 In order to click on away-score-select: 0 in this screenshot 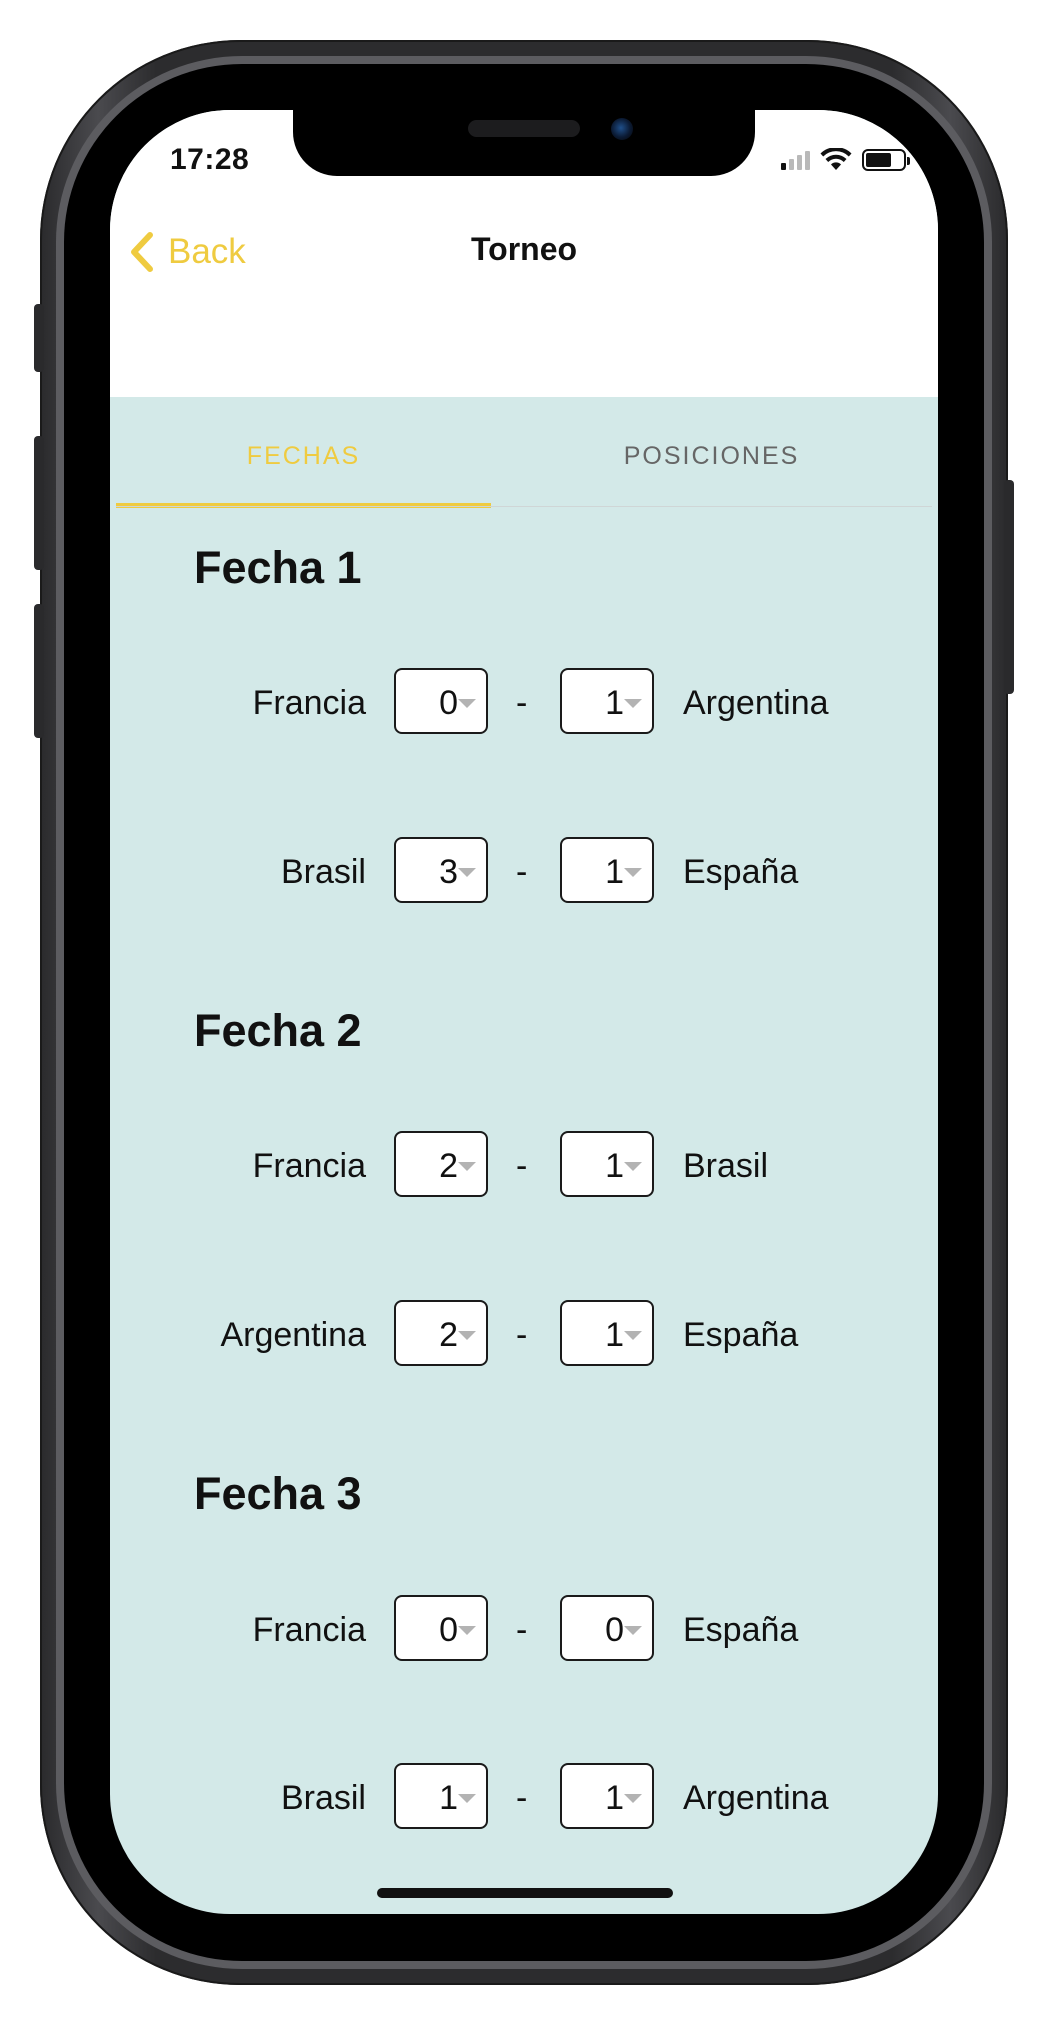, I will do `click(607, 1628)`.